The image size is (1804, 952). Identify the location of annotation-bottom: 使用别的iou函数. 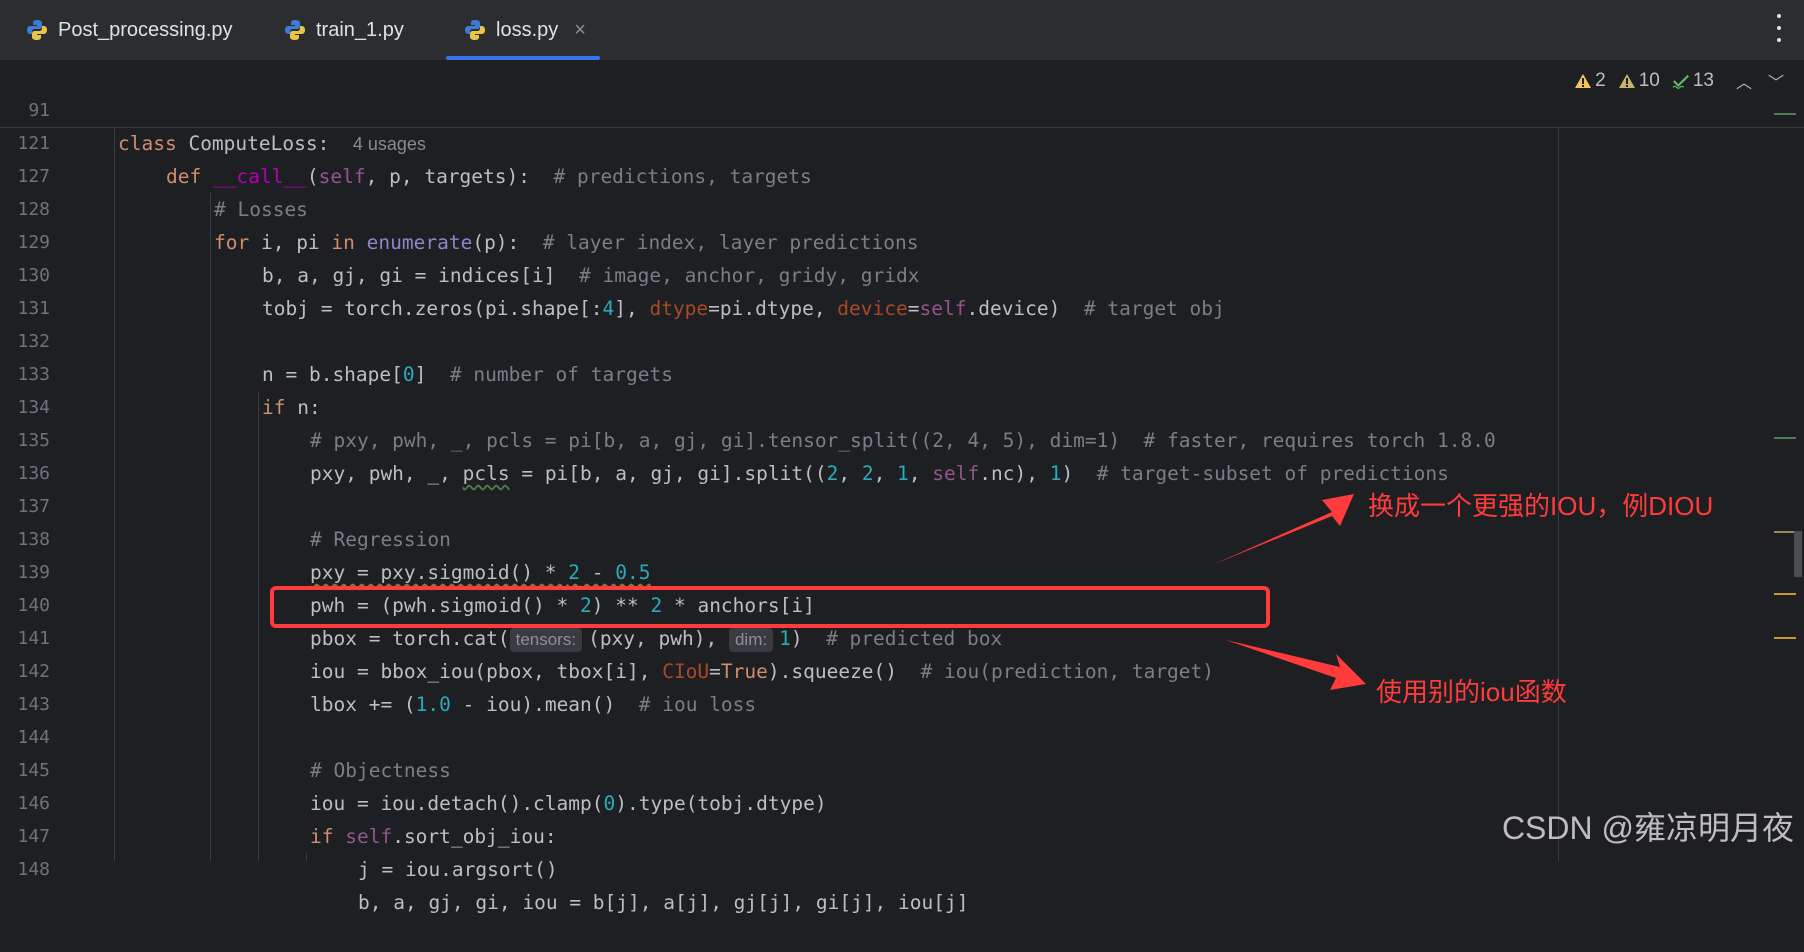
(1471, 692).